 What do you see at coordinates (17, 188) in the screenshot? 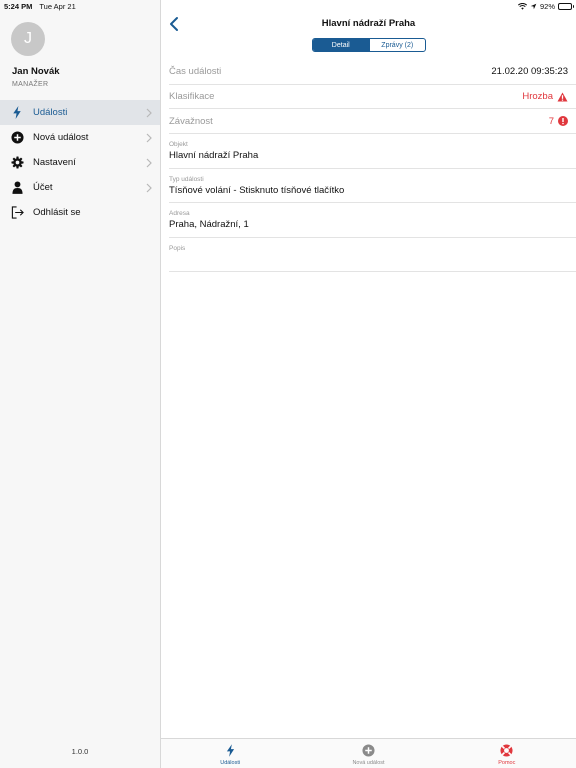
I see `person-icon` at bounding box center [17, 188].